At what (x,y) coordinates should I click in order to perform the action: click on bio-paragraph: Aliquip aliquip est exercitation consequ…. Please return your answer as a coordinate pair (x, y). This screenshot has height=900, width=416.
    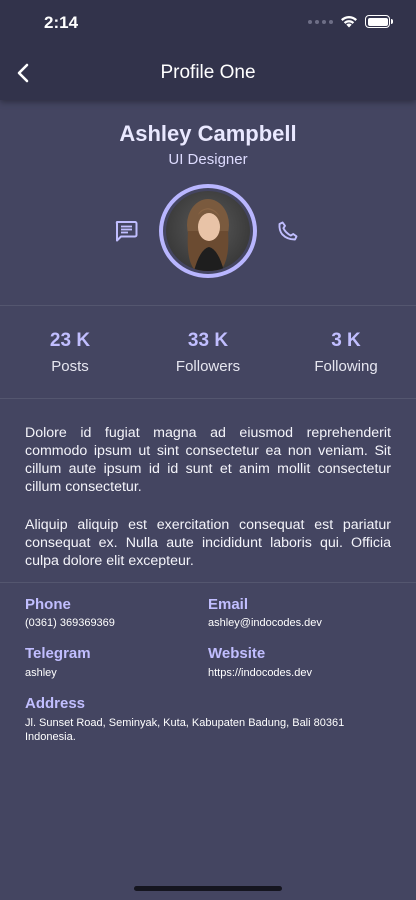
    Looking at the image, I should click on (208, 543).